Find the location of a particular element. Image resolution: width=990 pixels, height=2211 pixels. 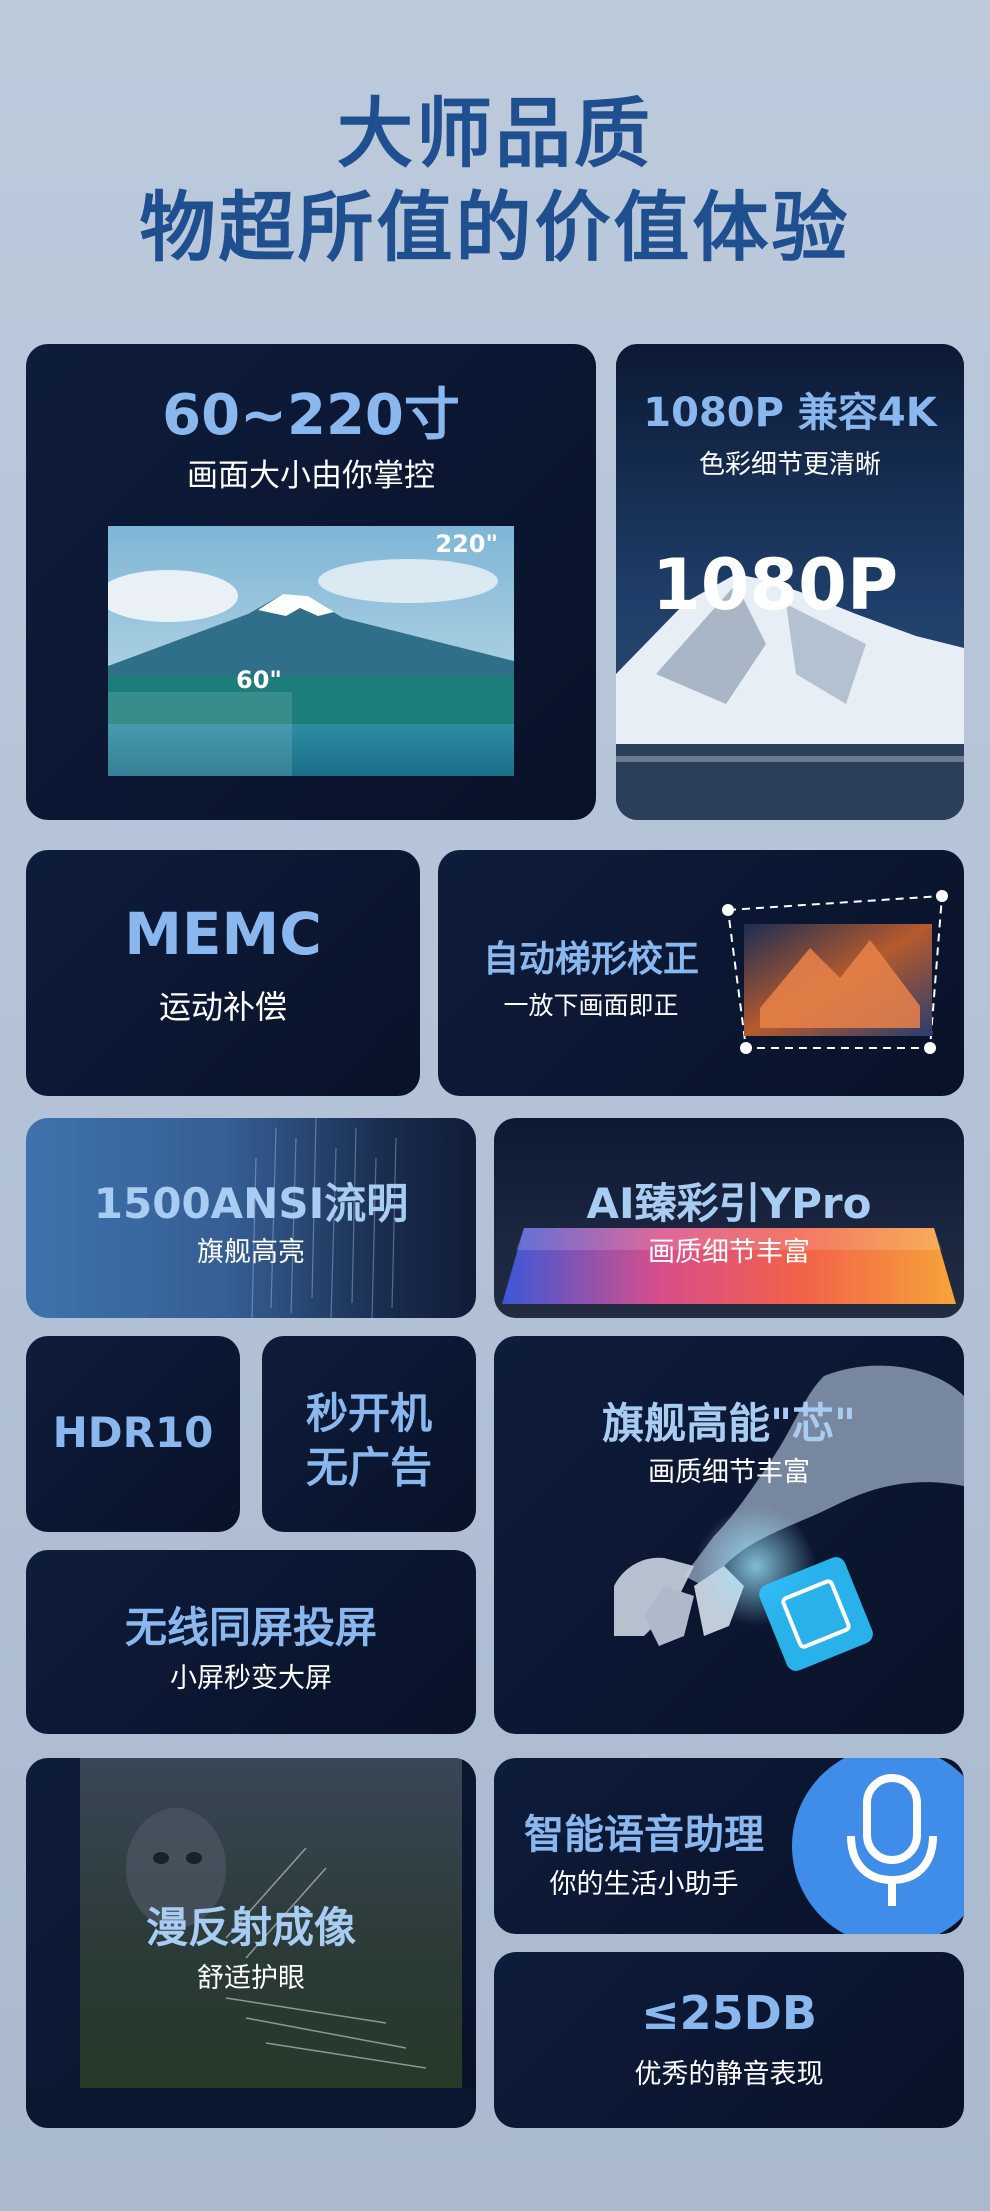

voice-title: 智能语音助理 is located at coordinates (644, 1835).